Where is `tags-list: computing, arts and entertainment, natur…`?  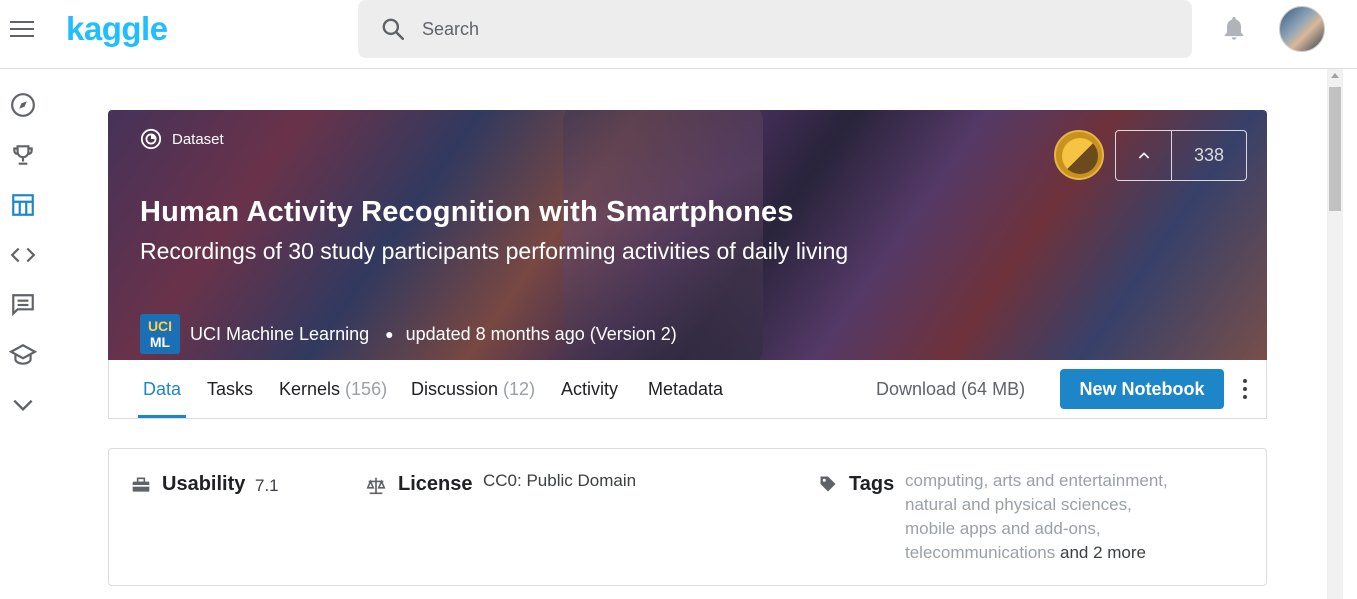 tags-list: computing, arts and entertainment, natur… is located at coordinates (1036, 516).